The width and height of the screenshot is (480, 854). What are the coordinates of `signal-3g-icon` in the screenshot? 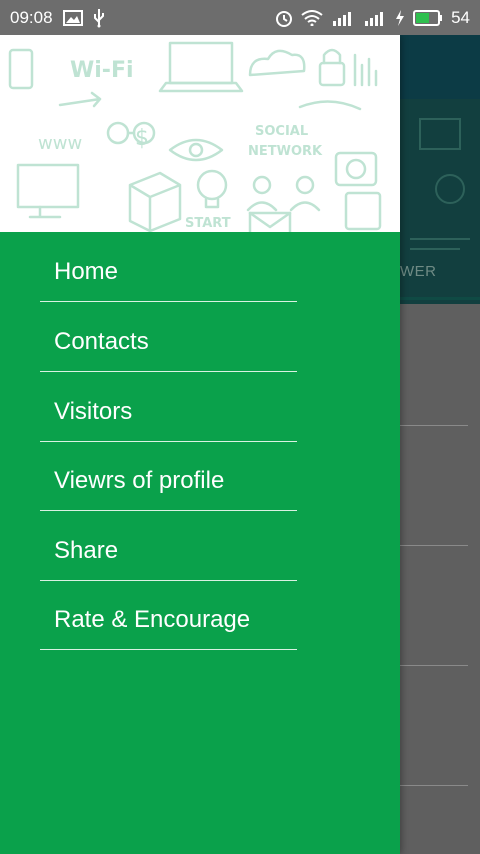 It's located at (343, 18).